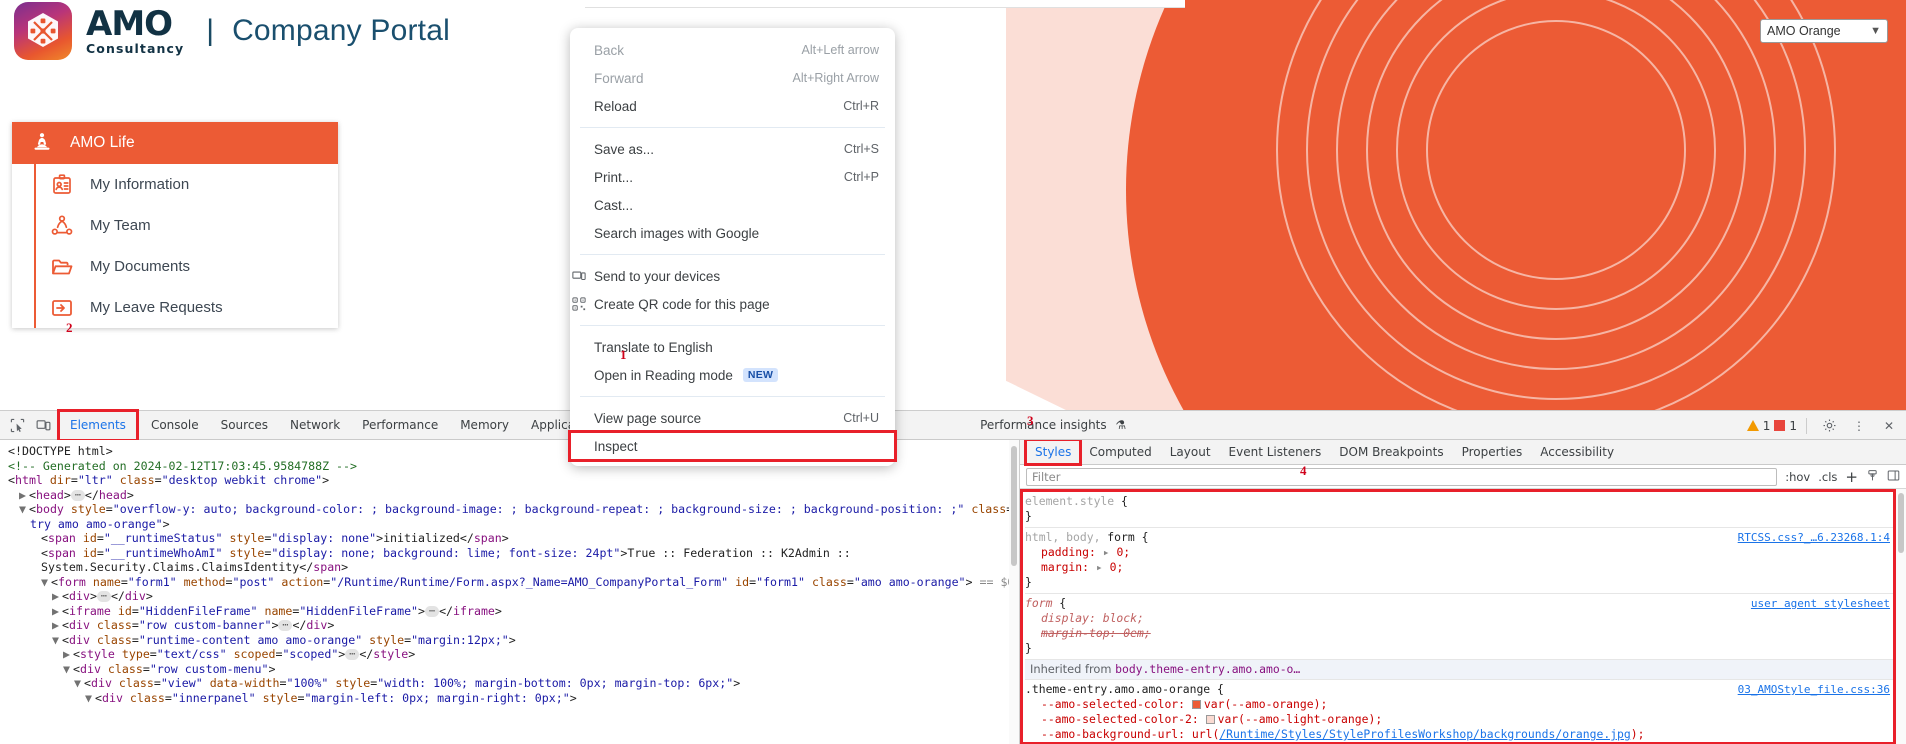 The height and width of the screenshot is (744, 1906). Describe the element at coordinates (1758, 426) in the screenshot. I see `warning-count-badge: 1` at that location.